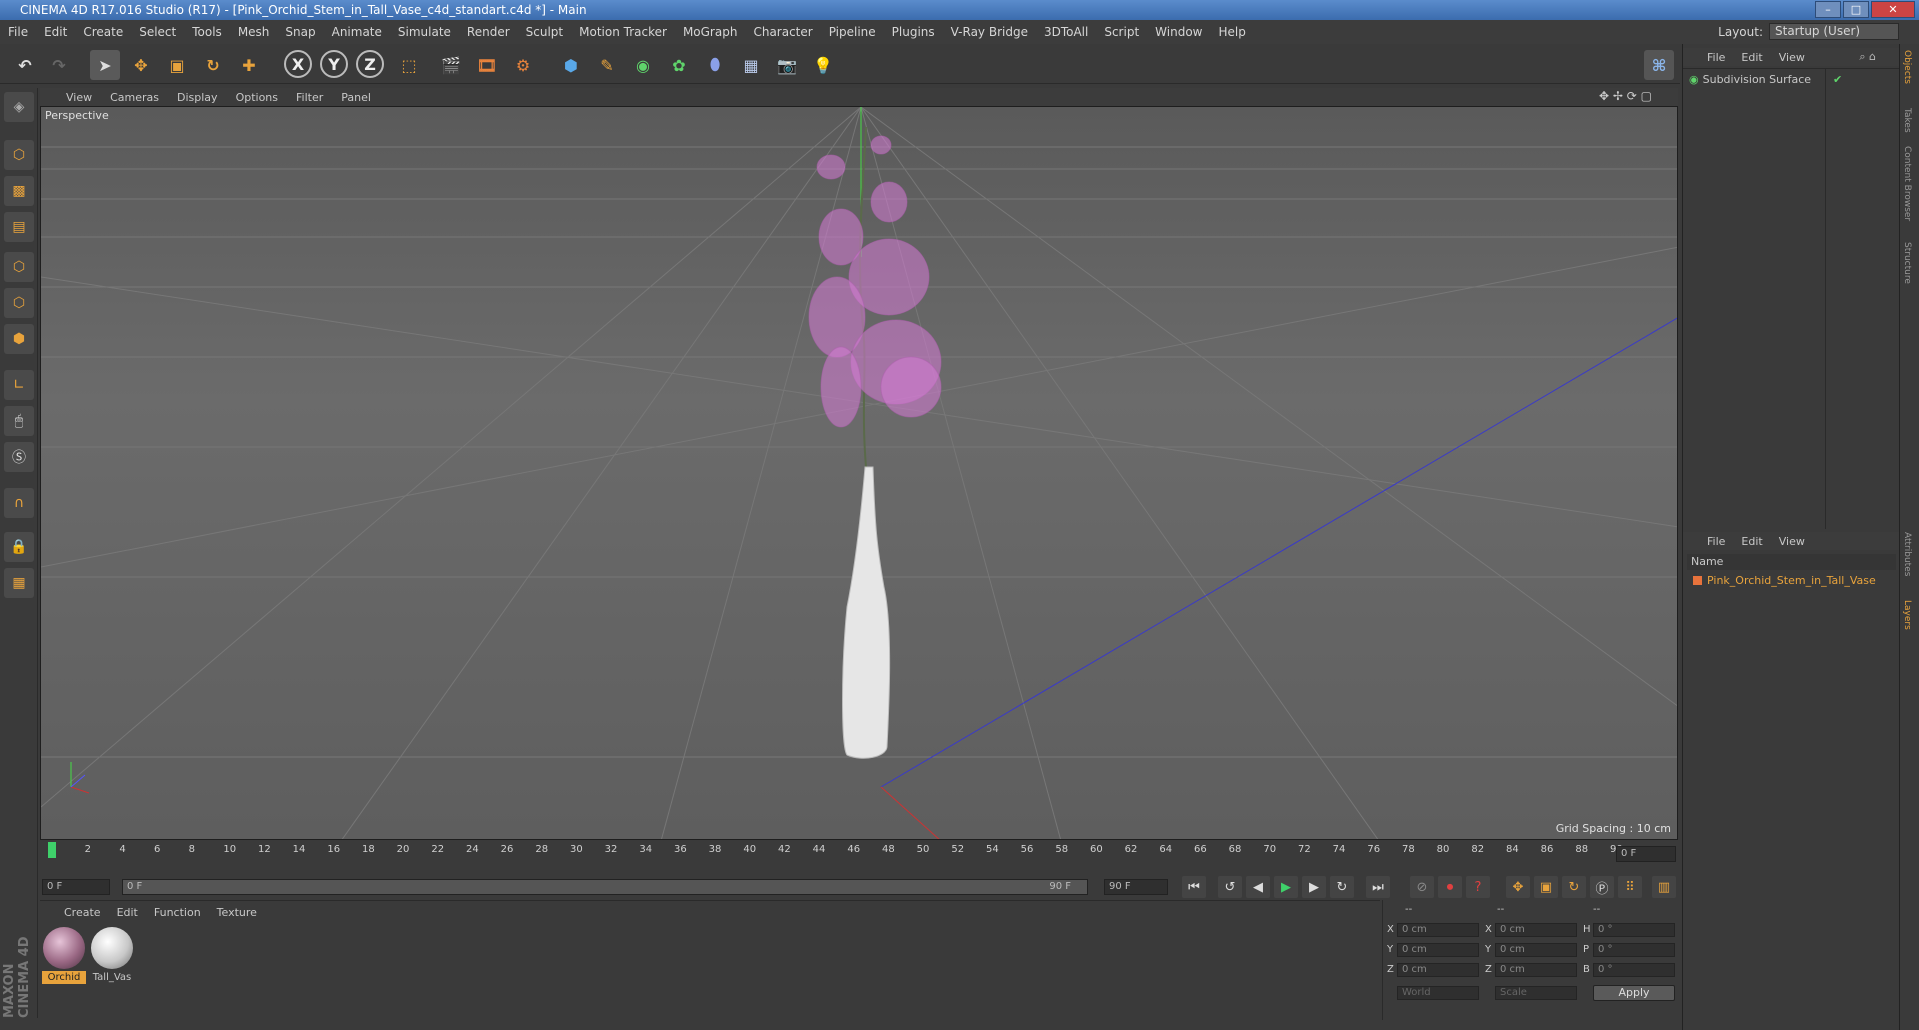 Image resolution: width=1919 pixels, height=1030 pixels. What do you see at coordinates (487, 65) in the screenshot?
I see `render-picture-viewer-icon: 🎞` at bounding box center [487, 65].